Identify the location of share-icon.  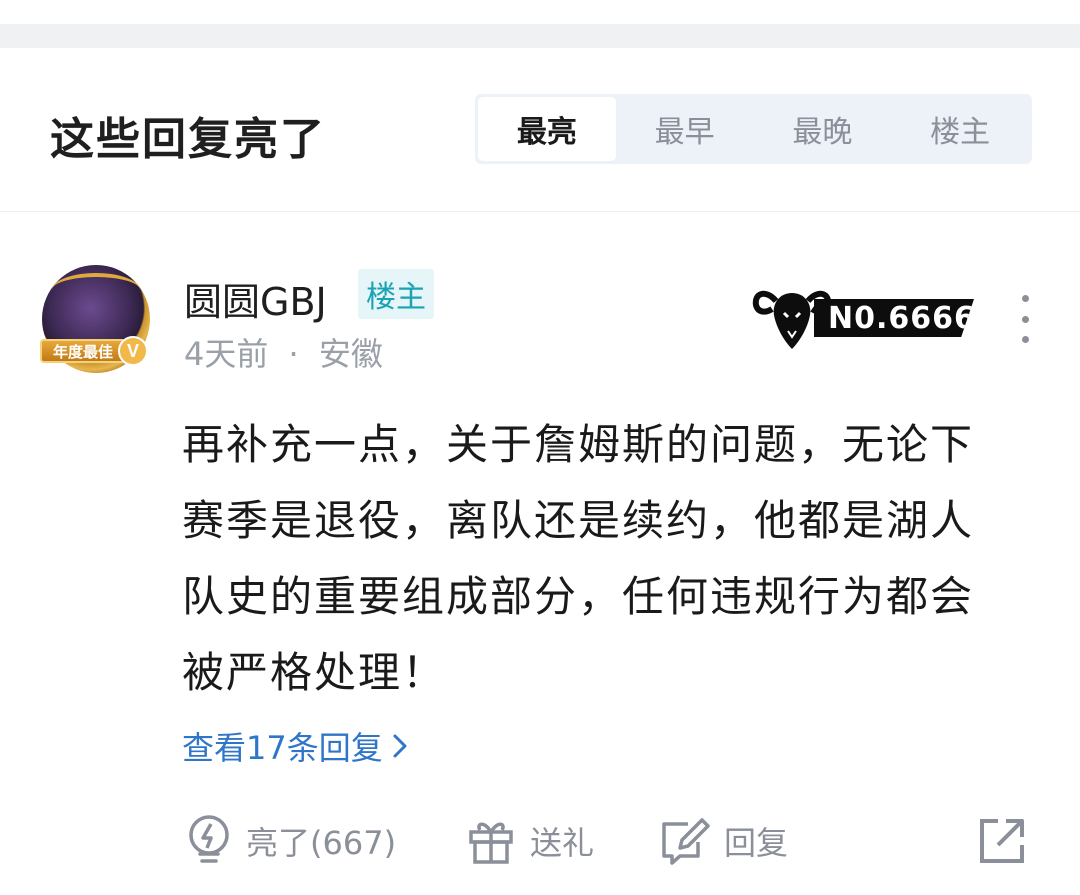
(1002, 841).